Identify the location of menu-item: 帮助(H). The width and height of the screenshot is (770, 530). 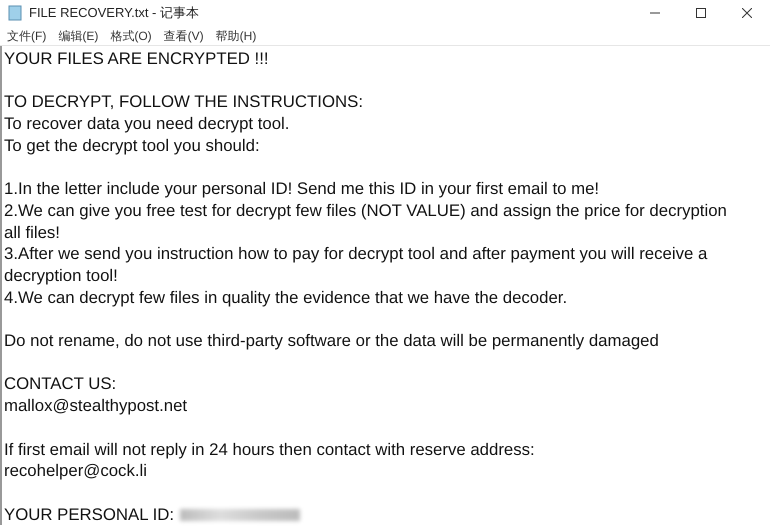
(236, 36).